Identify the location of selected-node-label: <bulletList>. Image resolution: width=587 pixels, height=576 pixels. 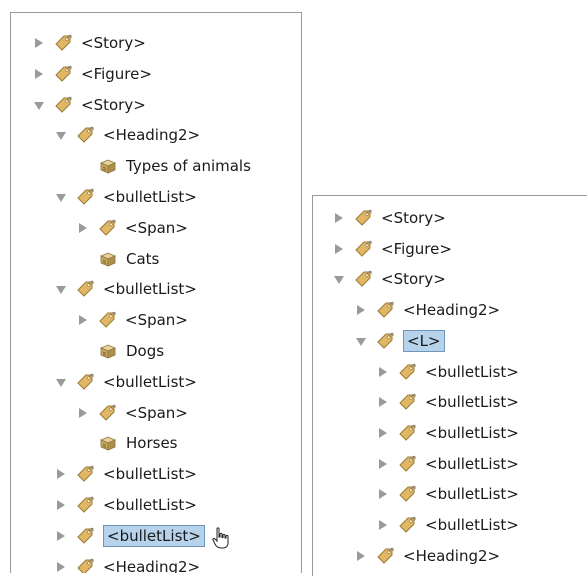
(154, 535).